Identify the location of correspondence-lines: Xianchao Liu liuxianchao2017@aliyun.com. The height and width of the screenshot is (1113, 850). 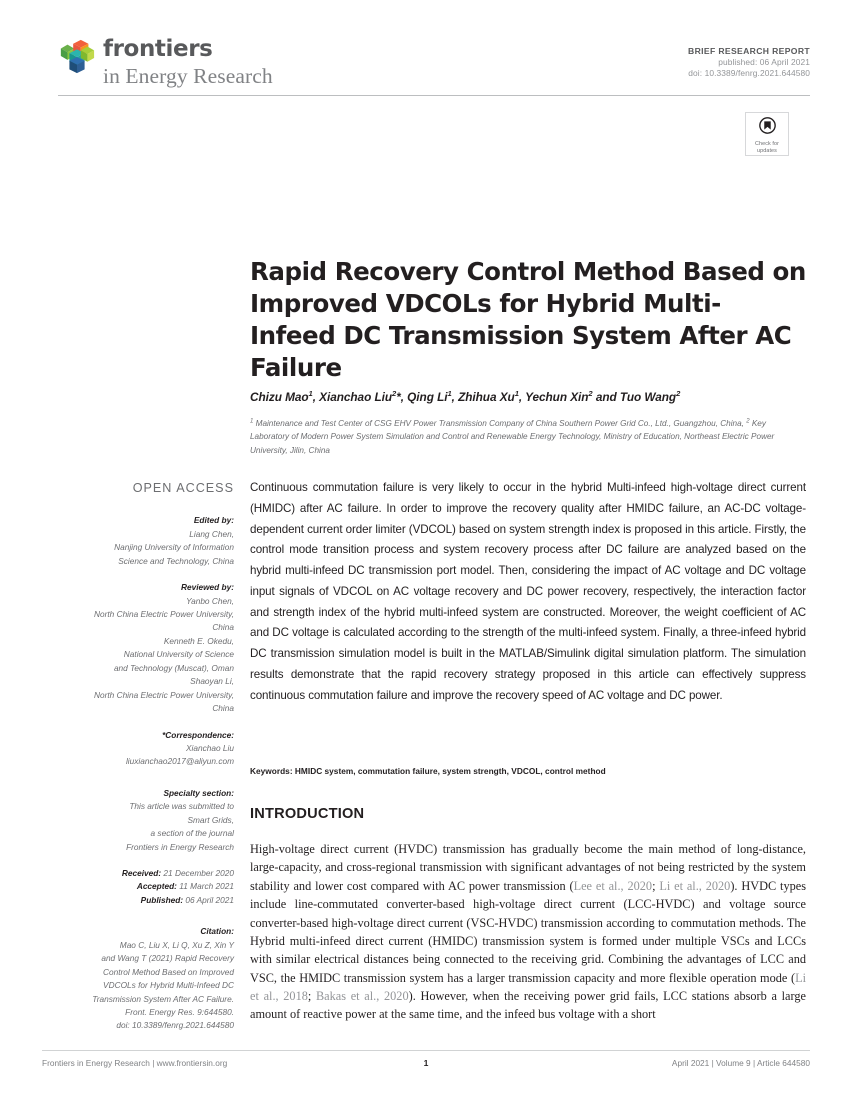
(138, 755).